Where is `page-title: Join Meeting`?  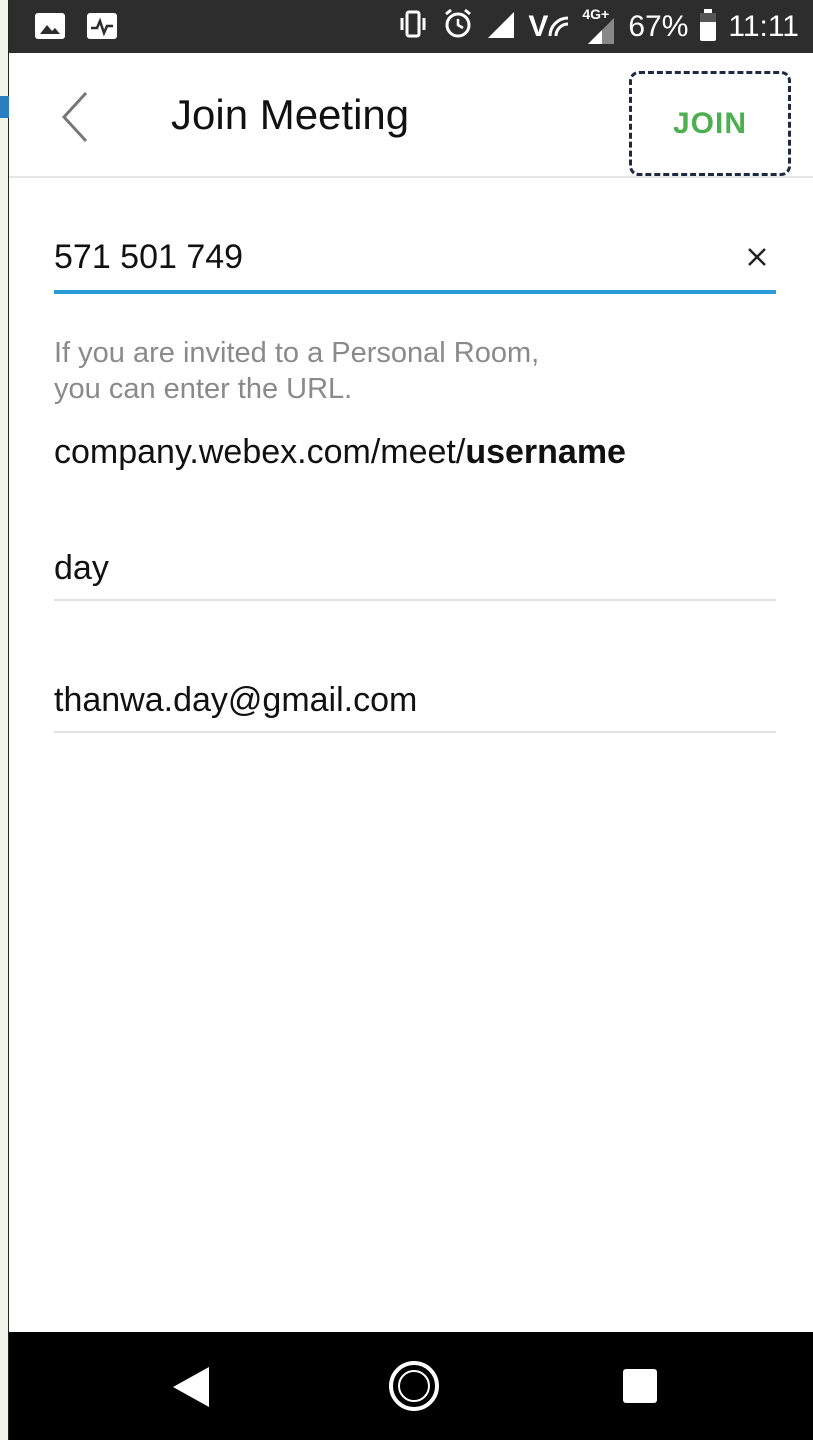 page-title: Join Meeting is located at coordinates (290, 114).